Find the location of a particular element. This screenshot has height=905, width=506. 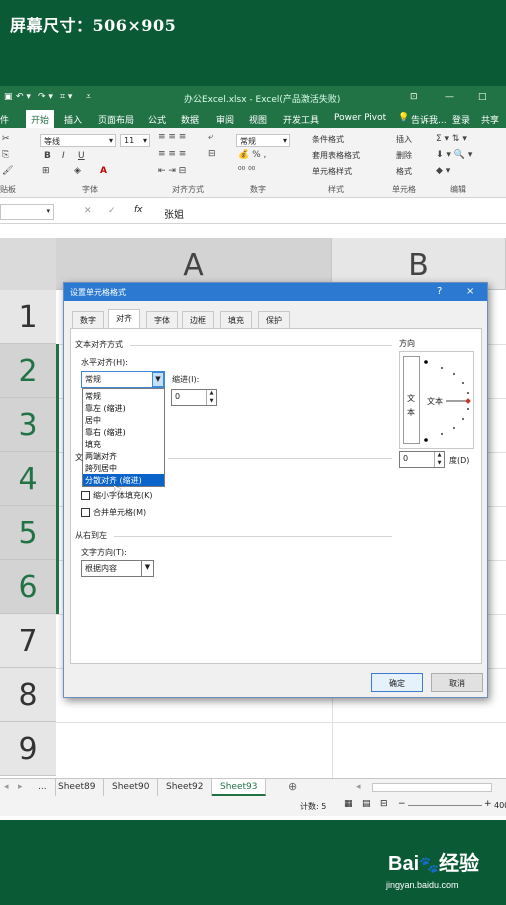

format-painter-icon: 🖌 is located at coordinates (7, 171).